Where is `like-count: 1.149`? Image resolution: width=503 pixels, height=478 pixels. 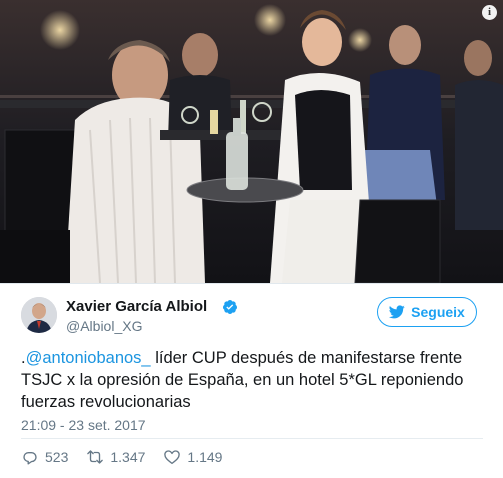 like-count: 1.149 is located at coordinates (205, 457).